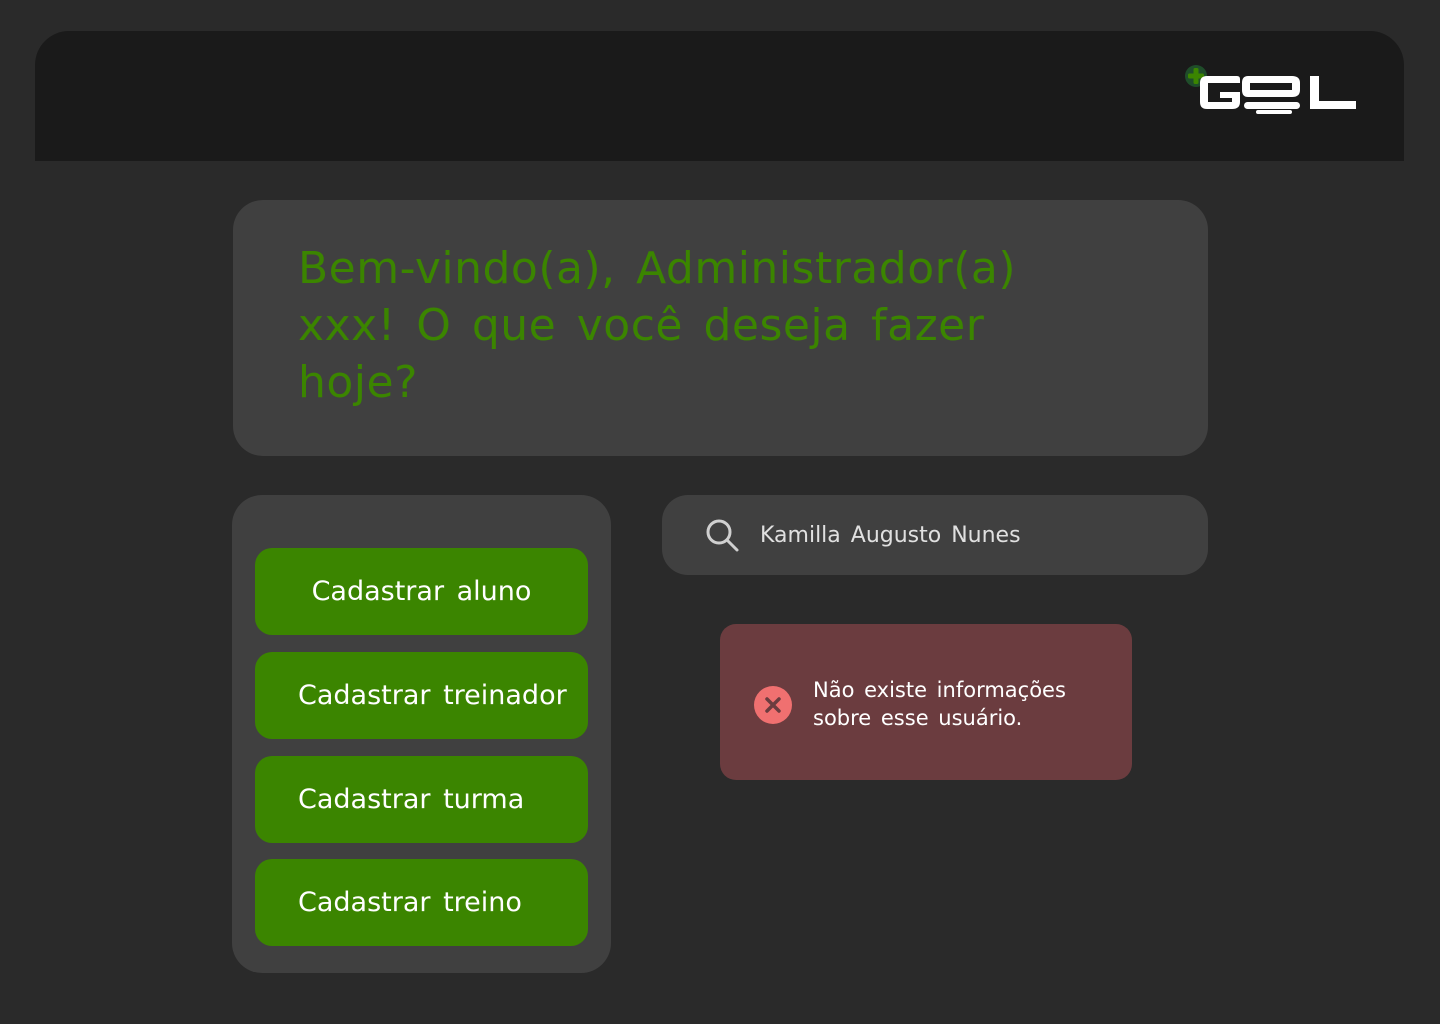 The image size is (1440, 1024). Describe the element at coordinates (970, 535) in the screenshot. I see `search-input` at that location.